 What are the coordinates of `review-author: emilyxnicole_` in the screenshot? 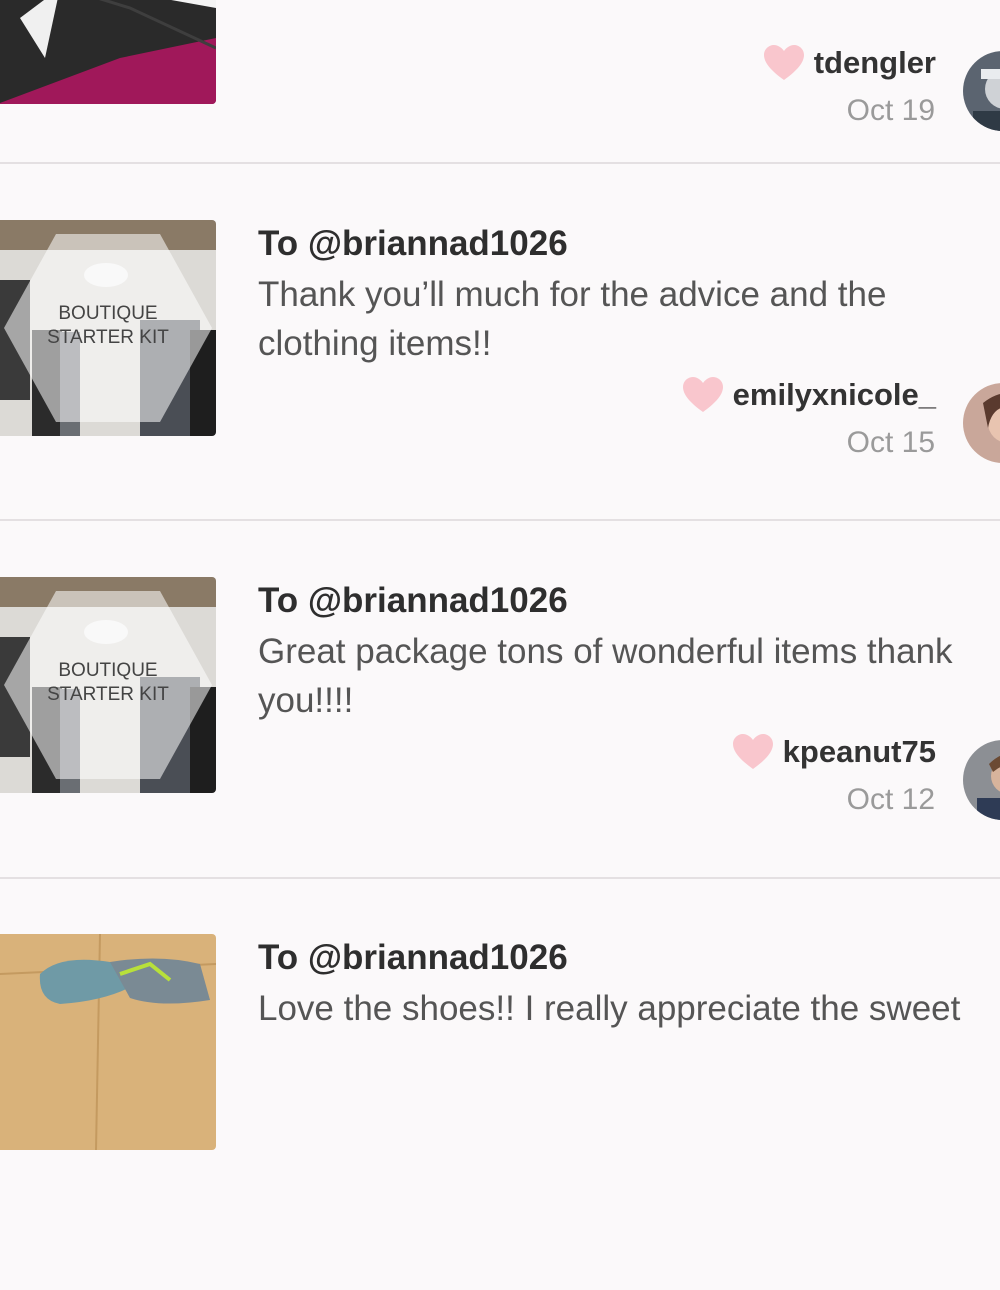 It's located at (809, 395).